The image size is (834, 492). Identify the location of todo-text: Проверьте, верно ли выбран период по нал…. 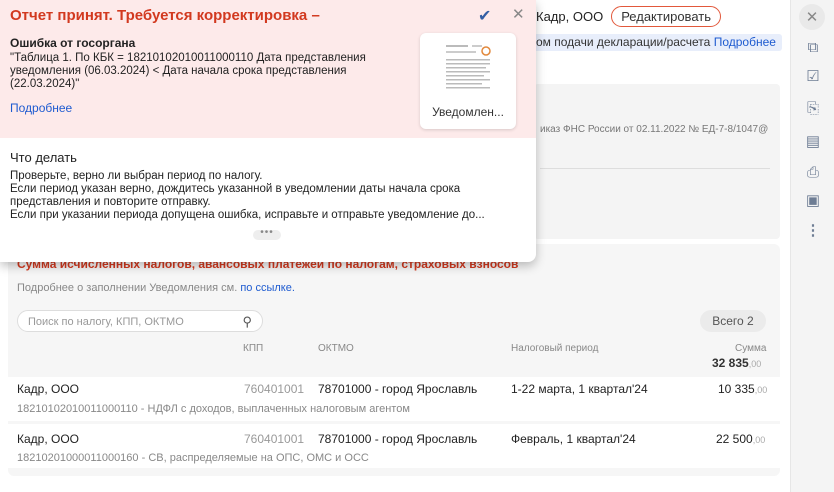
(260, 196).